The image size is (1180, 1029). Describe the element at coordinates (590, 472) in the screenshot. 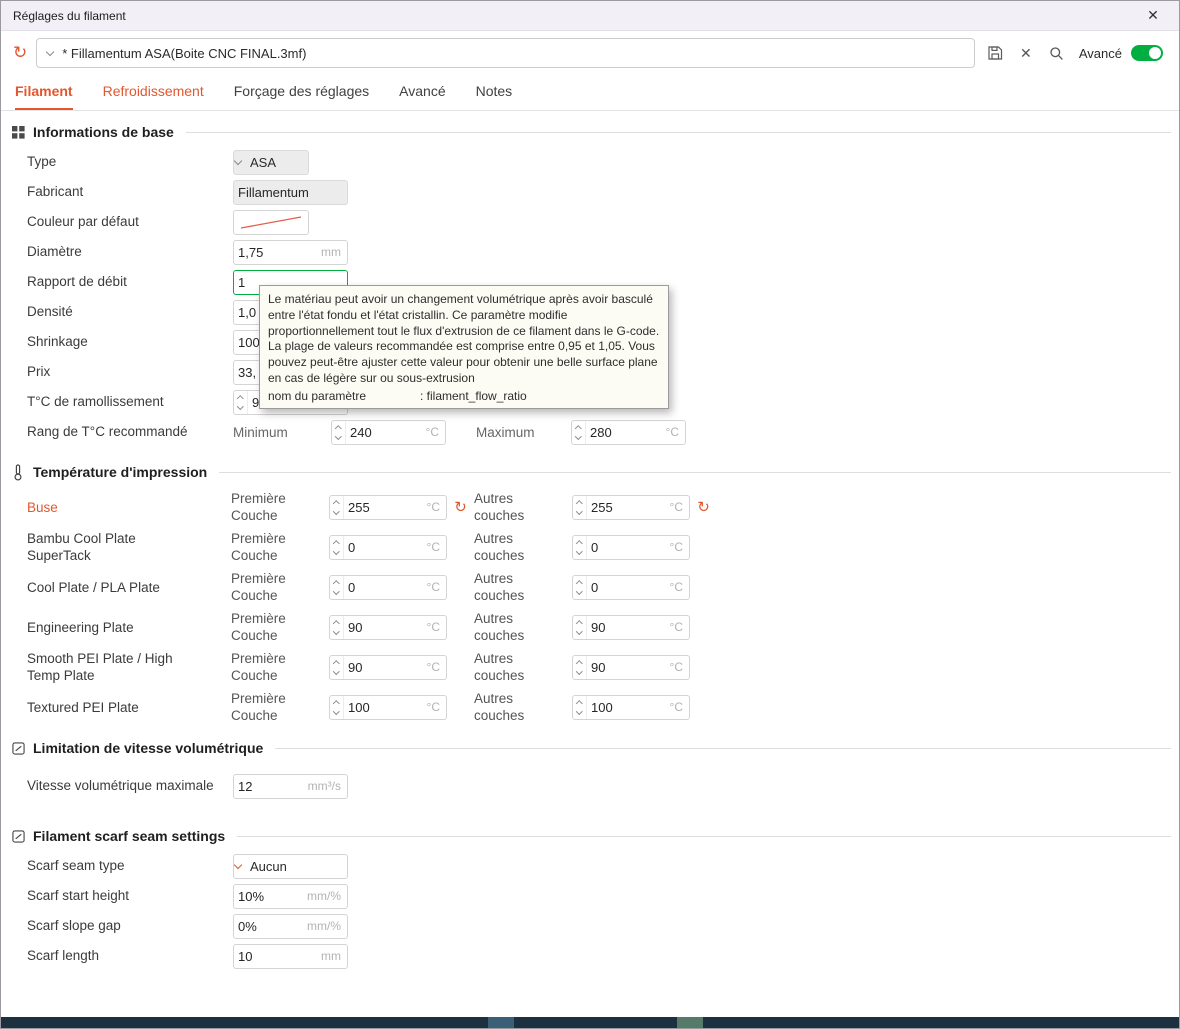

I see `section-print-temperature: Température d'impression` at that location.